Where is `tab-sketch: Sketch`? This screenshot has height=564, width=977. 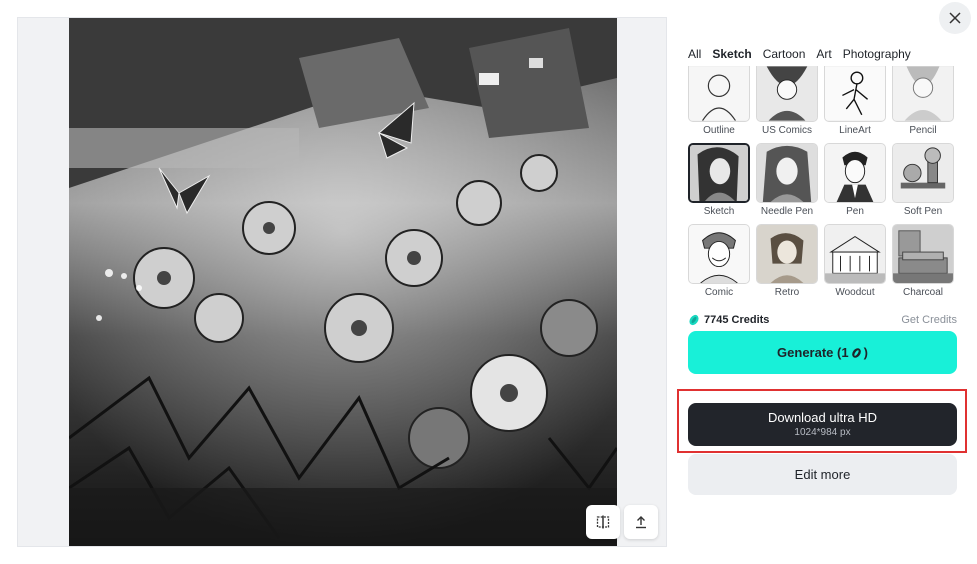 tab-sketch: Sketch is located at coordinates (731, 54).